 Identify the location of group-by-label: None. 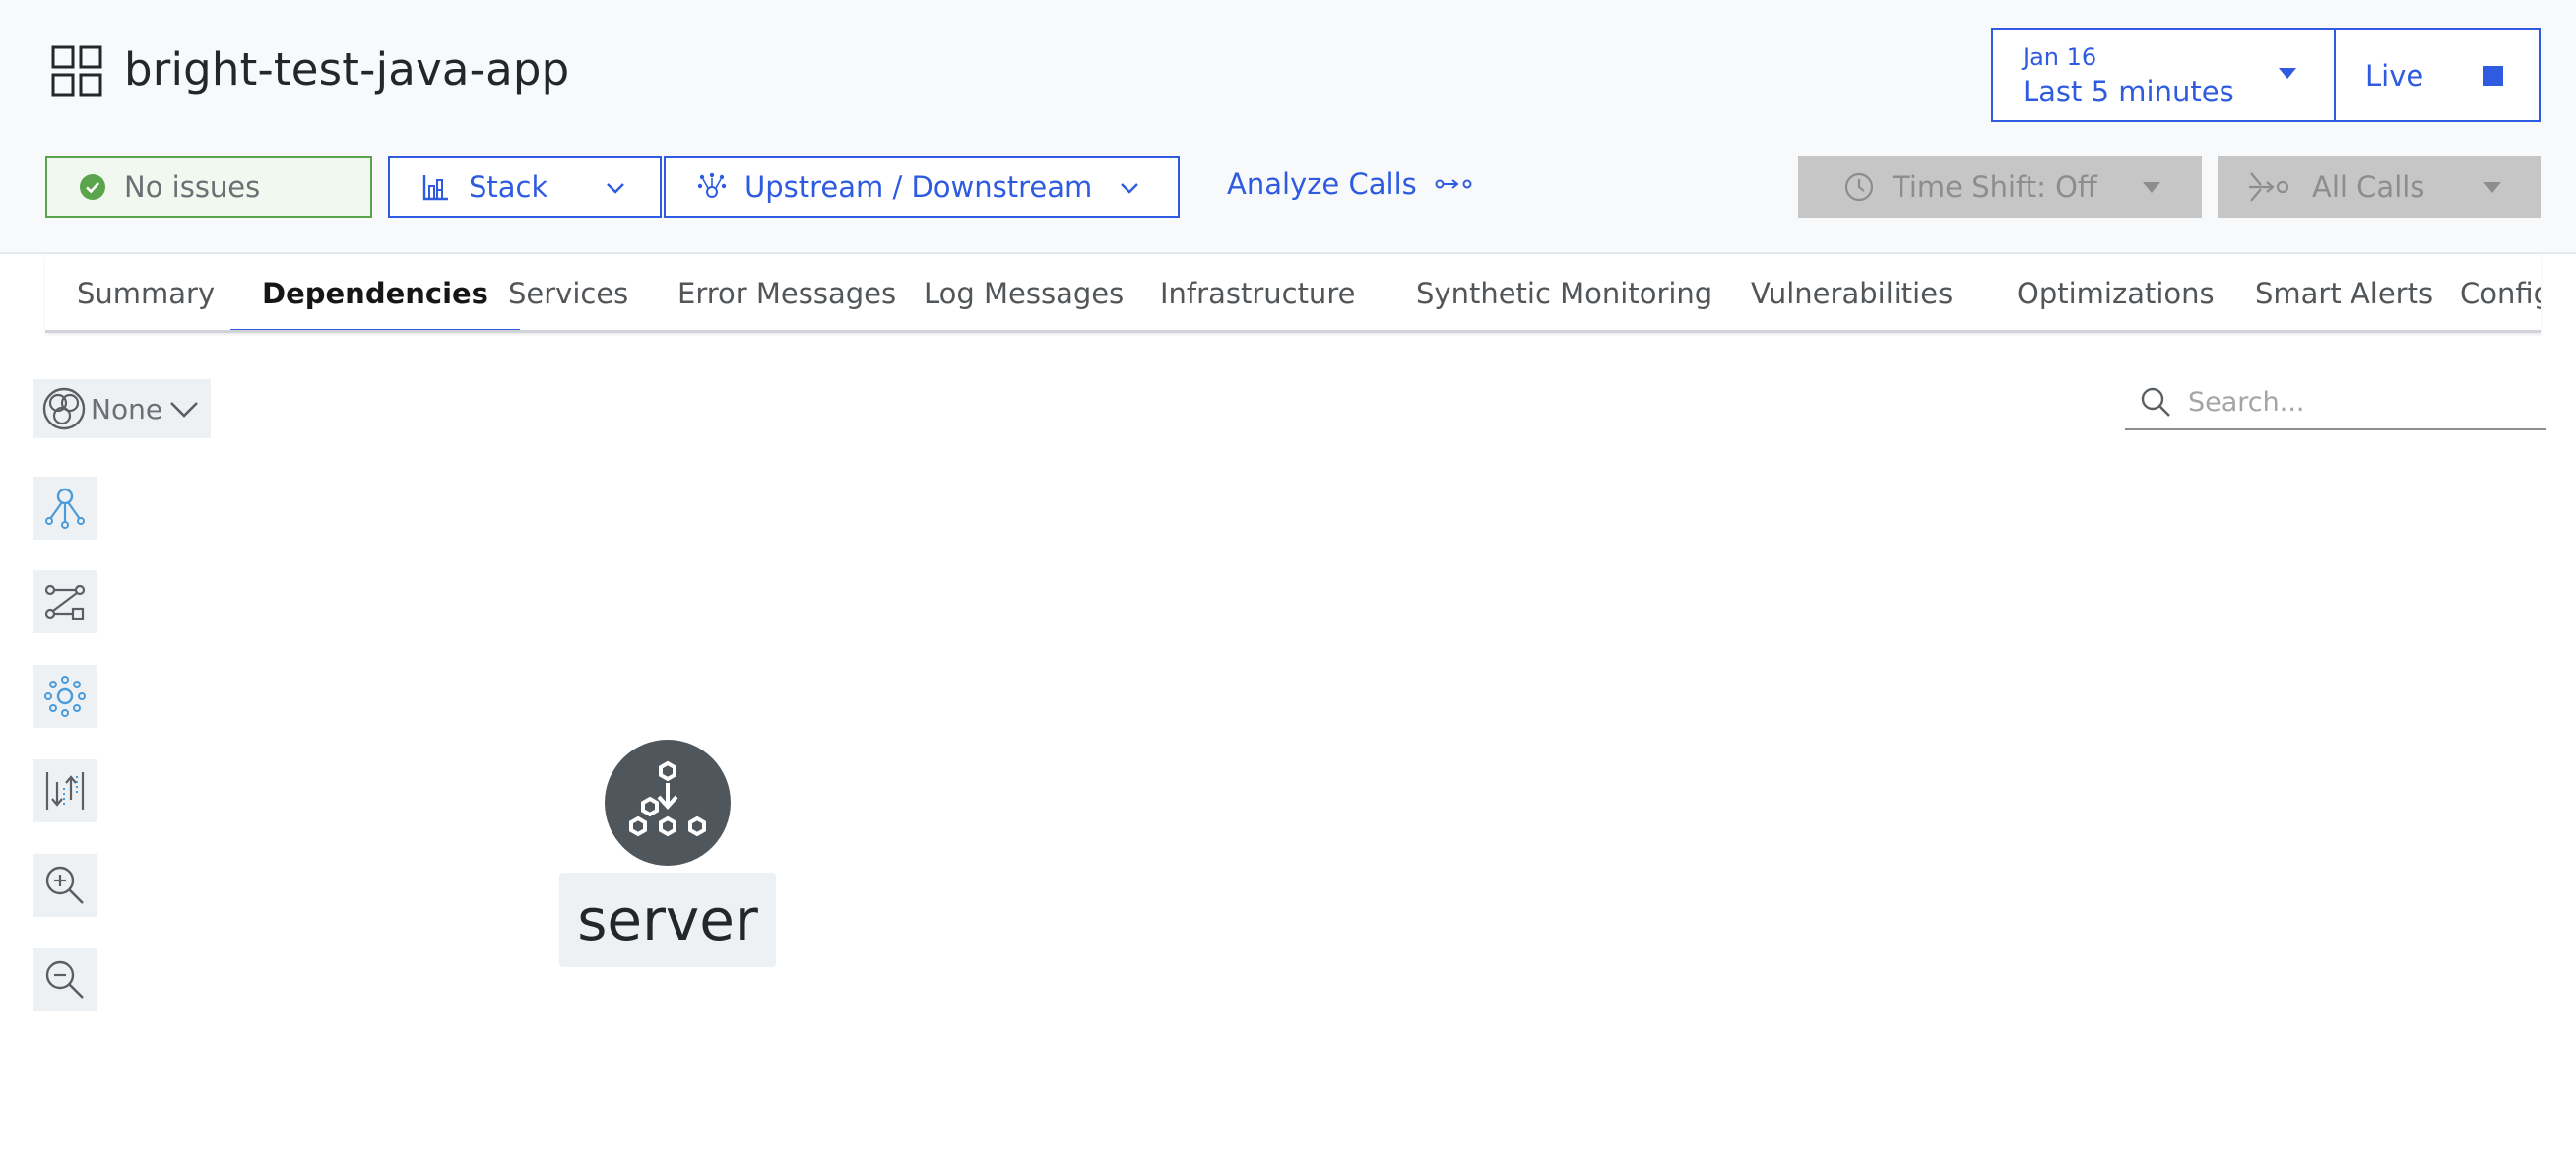
(127, 408).